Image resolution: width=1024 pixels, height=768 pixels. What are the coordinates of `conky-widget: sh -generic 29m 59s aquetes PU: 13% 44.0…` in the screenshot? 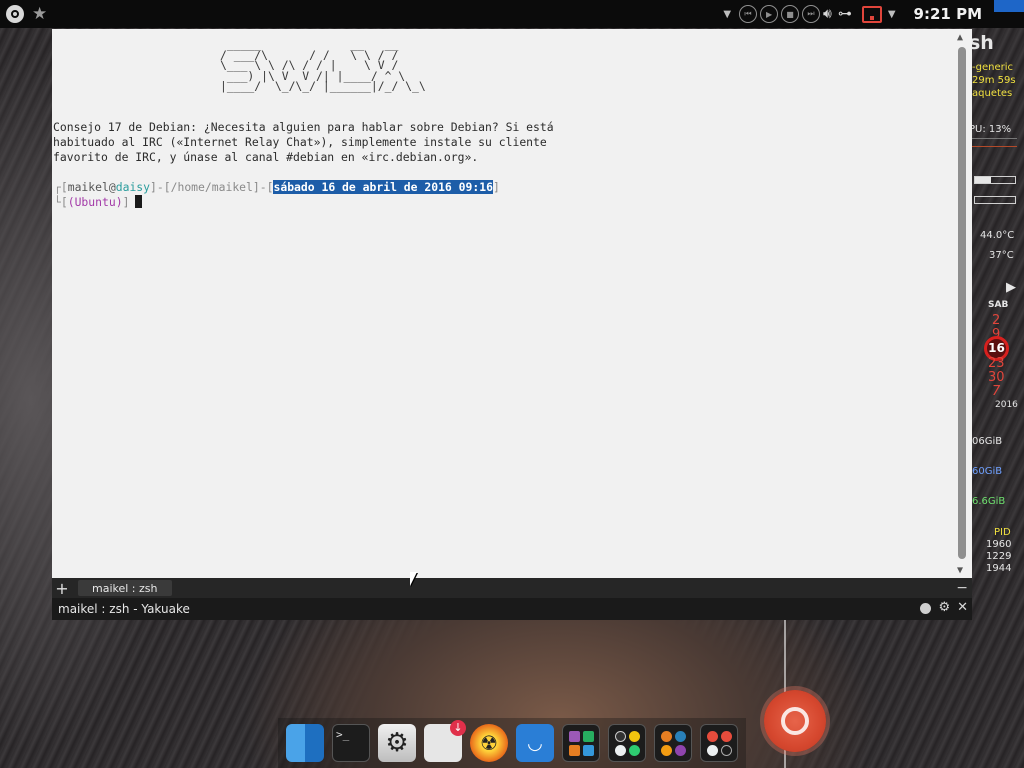 It's located at (995, 308).